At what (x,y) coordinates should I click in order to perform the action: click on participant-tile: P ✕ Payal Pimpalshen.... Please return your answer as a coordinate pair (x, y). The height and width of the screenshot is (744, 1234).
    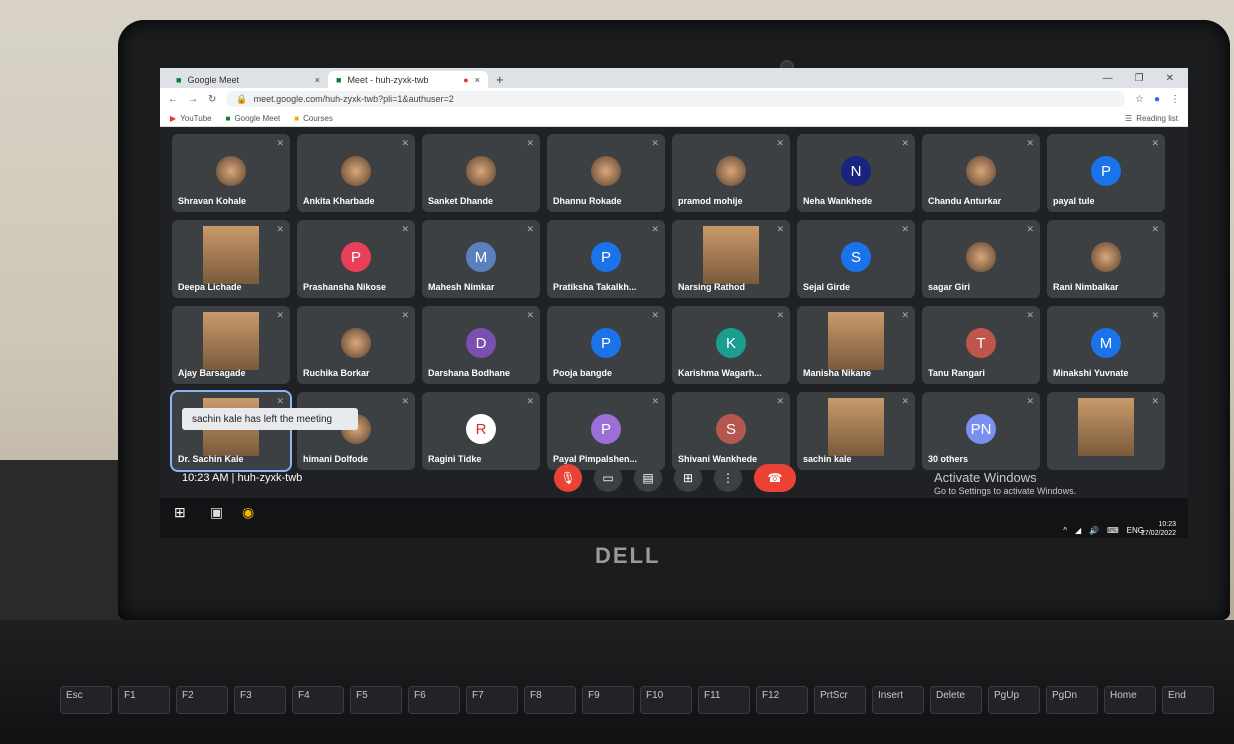
    Looking at the image, I should click on (606, 431).